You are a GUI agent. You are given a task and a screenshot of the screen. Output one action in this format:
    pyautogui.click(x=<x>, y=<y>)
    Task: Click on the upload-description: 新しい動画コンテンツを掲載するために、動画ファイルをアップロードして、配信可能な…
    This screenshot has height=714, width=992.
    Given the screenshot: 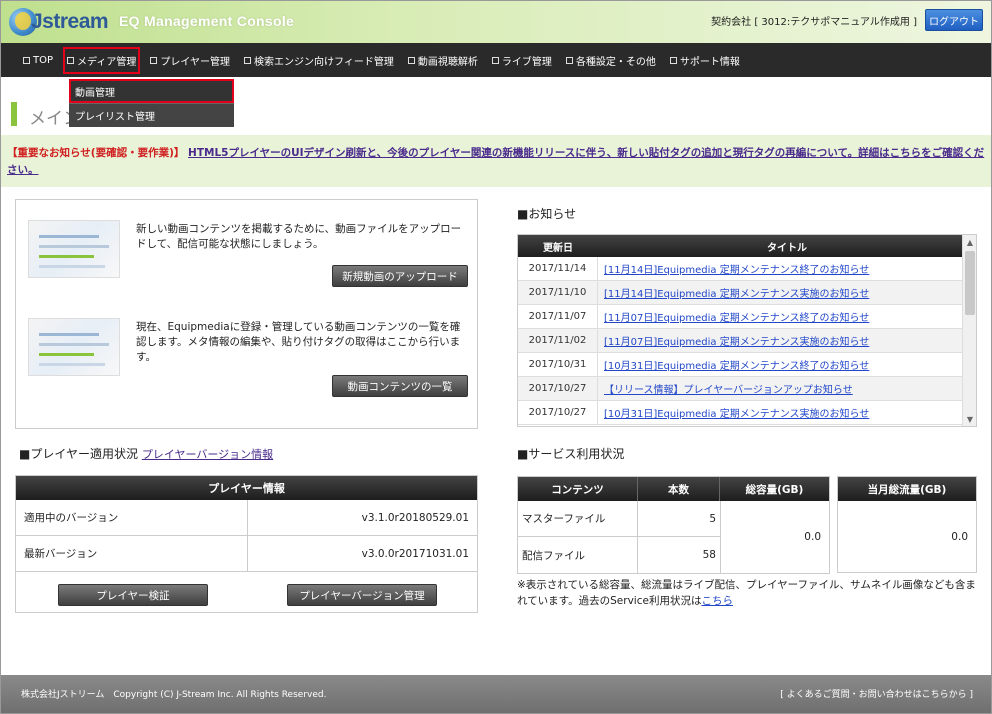 What is the action you would take?
    pyautogui.click(x=299, y=236)
    